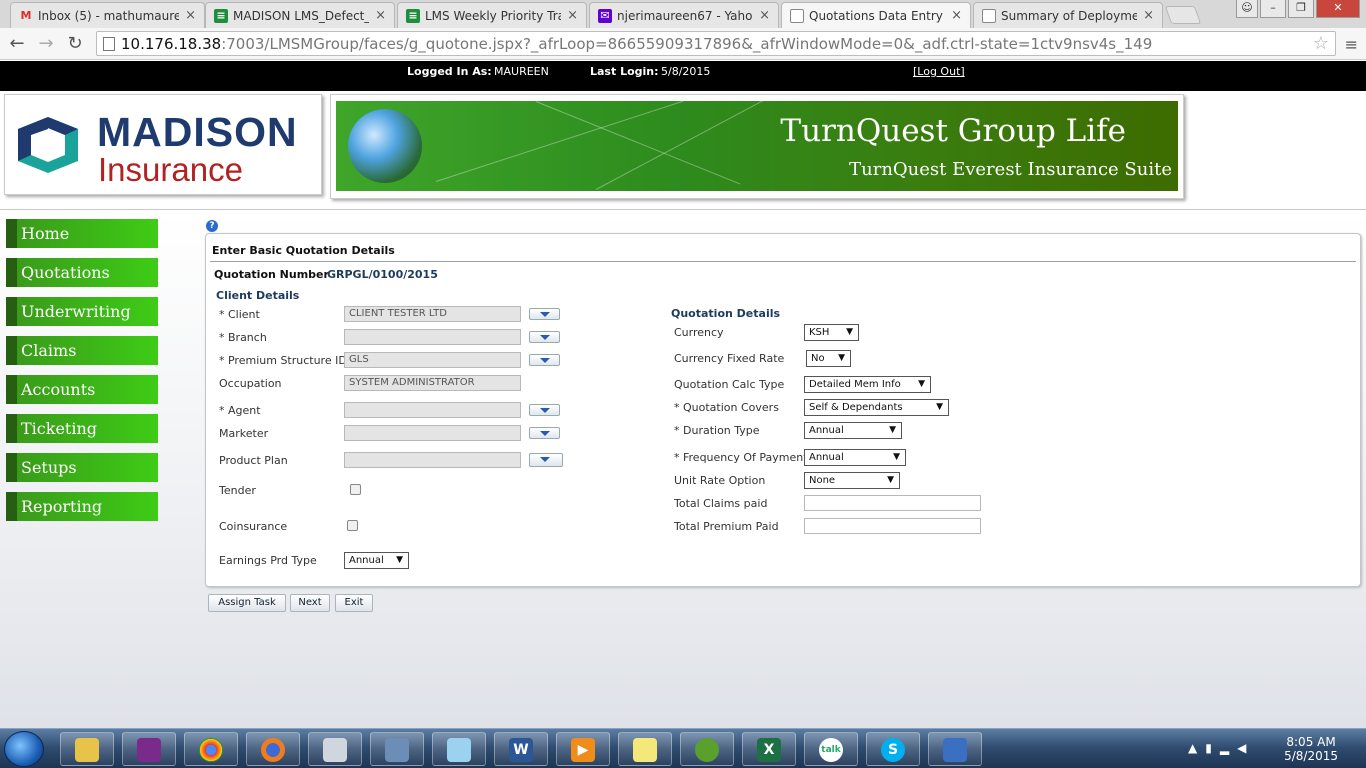 Image resolution: width=1366 pixels, height=768 pixels. I want to click on clock: 8:05 AM 5/8/2015, so click(1311, 749).